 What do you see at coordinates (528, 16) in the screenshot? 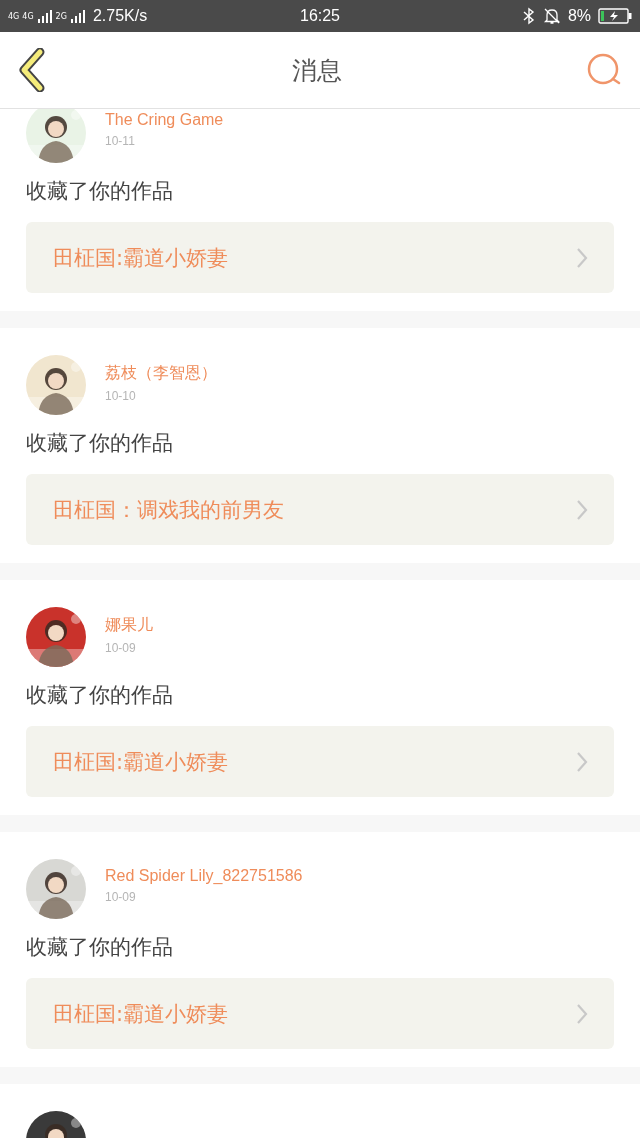
I see `bluetooth-icon` at bounding box center [528, 16].